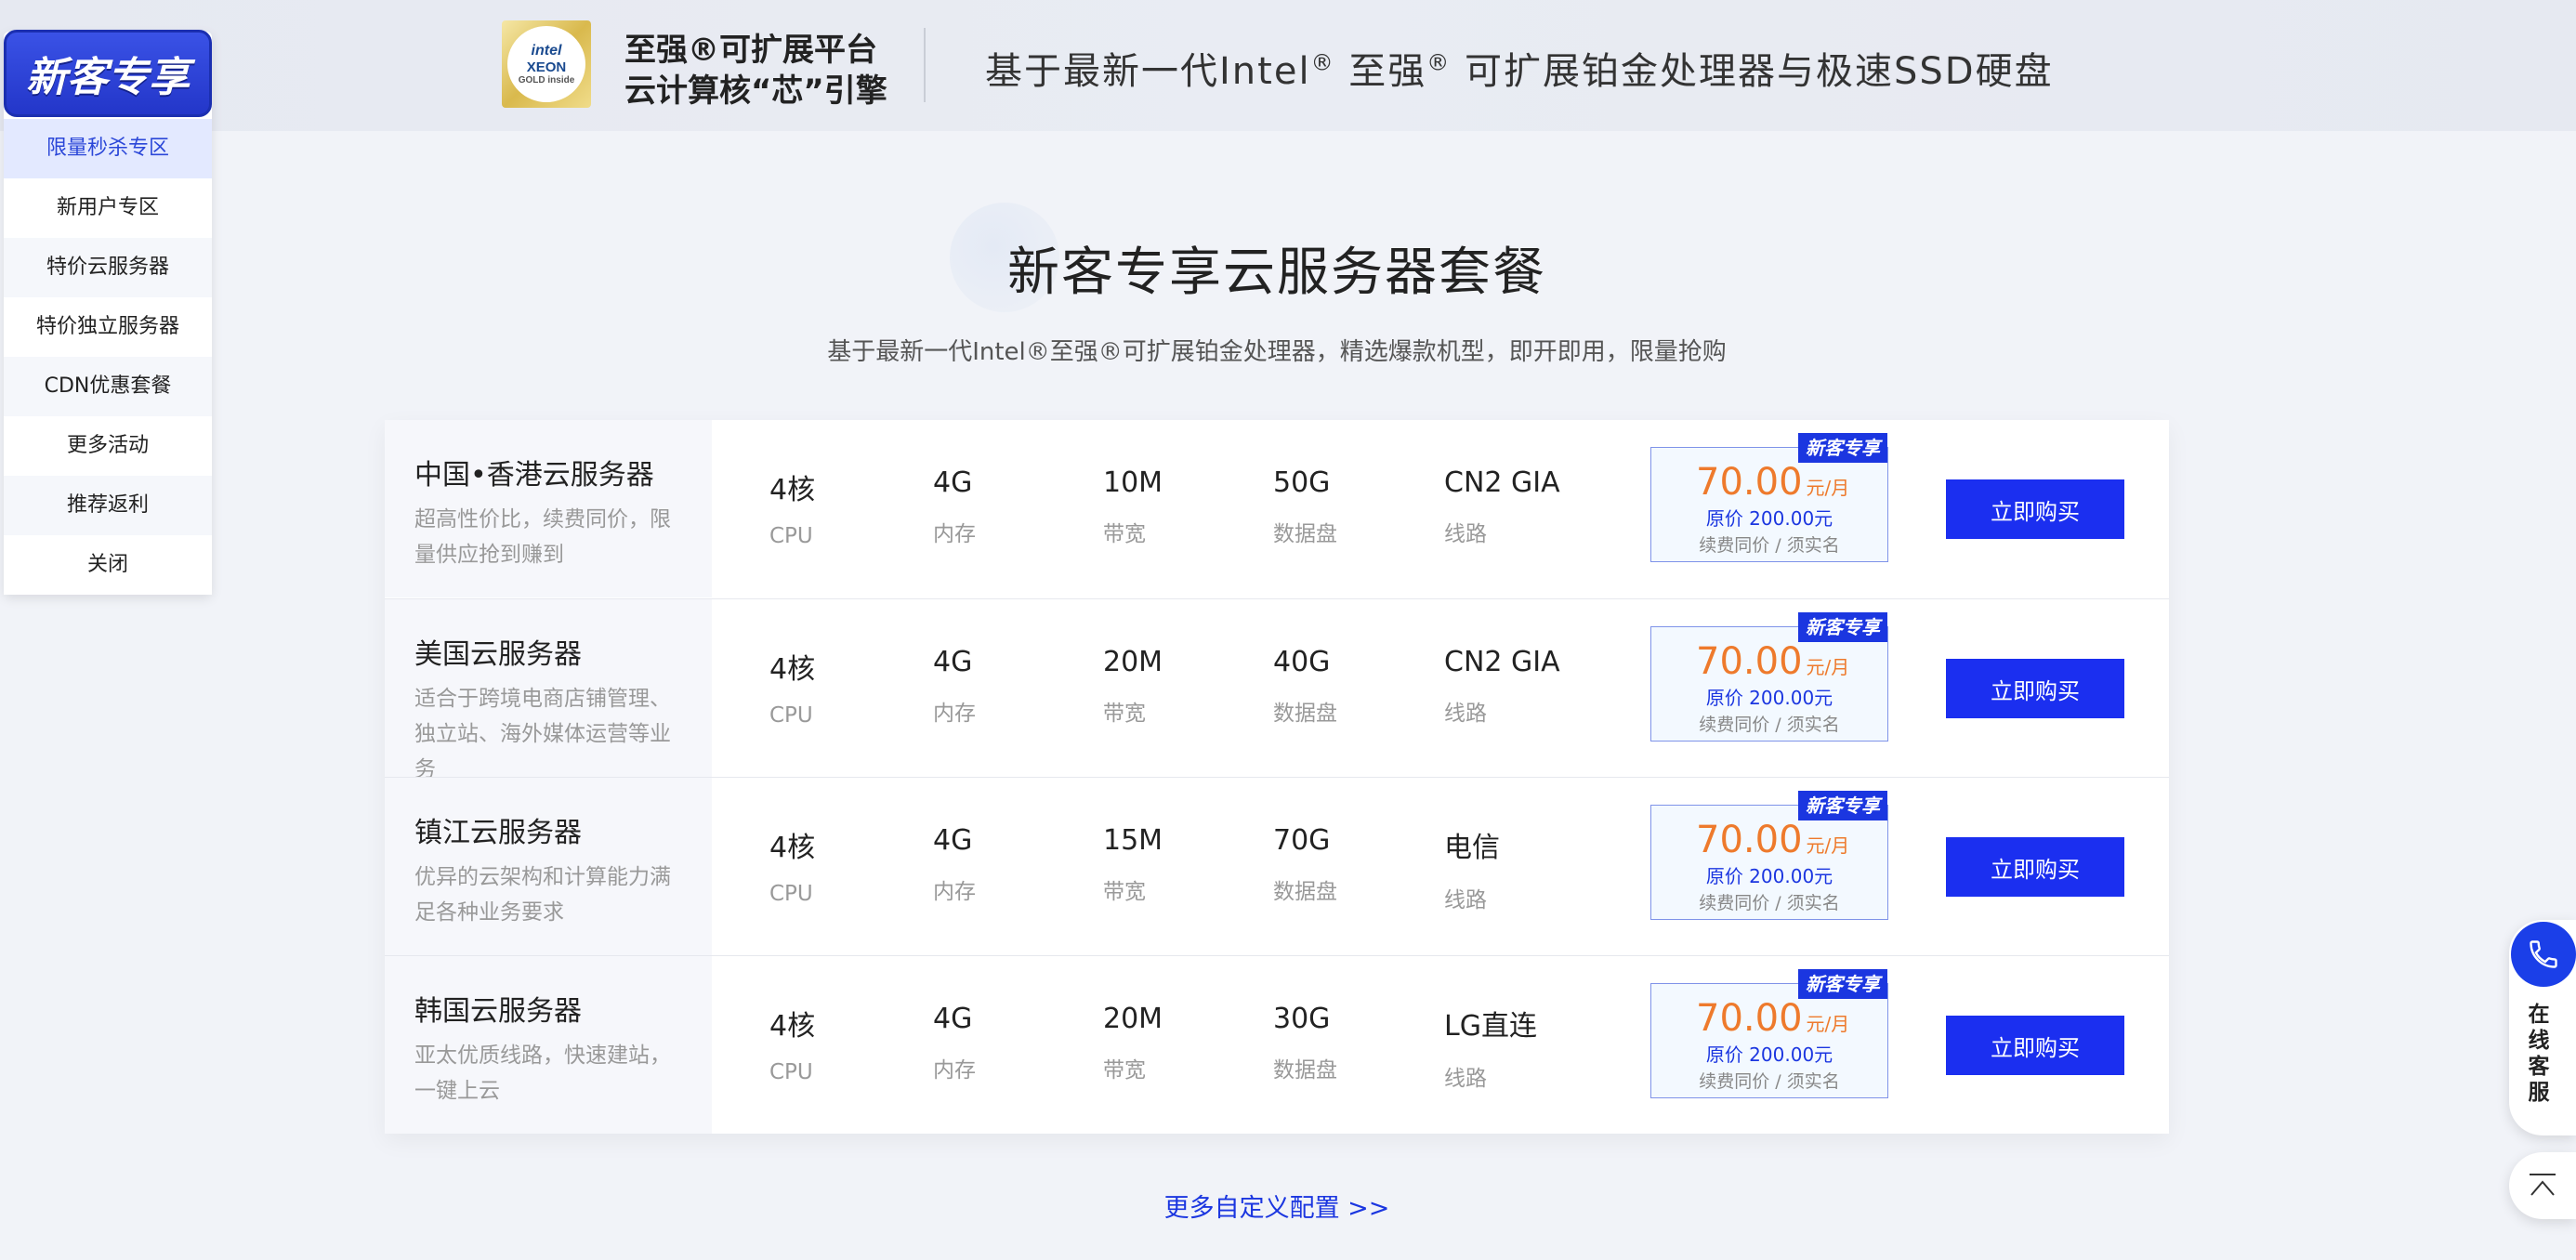 The height and width of the screenshot is (1260, 2576). I want to click on side-menu-item-0: 限量秒杀专区, so click(108, 148).